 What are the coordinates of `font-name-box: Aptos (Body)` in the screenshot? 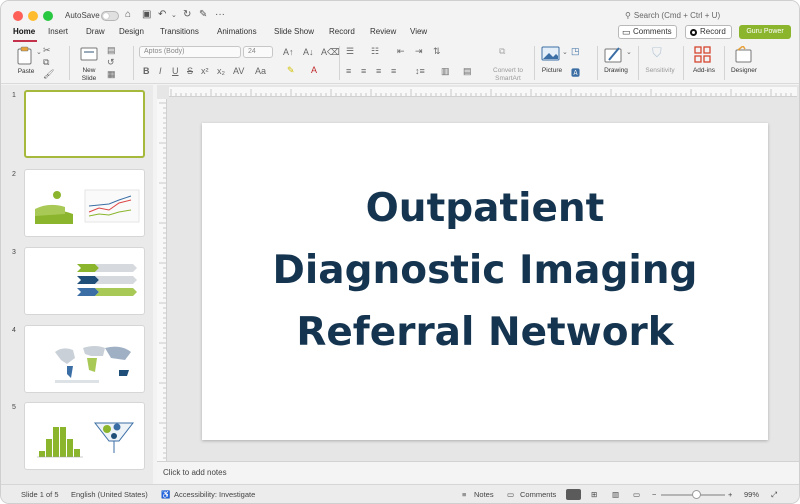 It's located at (190, 52).